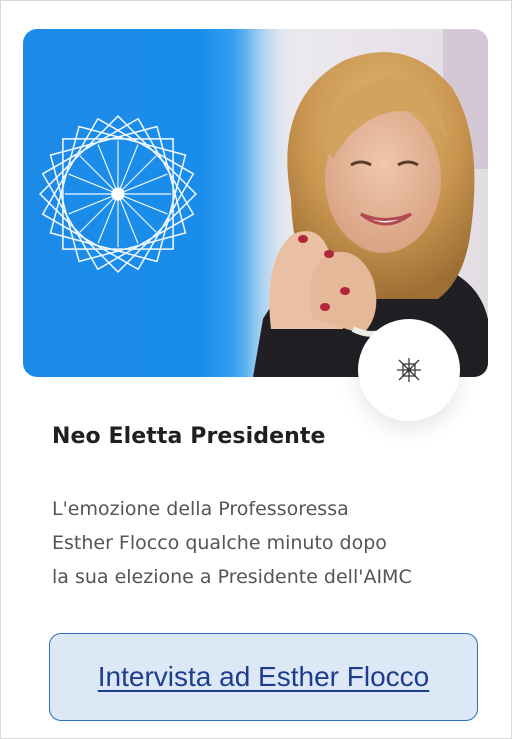 This screenshot has width=512, height=739. I want to click on aimc-logo-icon, so click(409, 370).